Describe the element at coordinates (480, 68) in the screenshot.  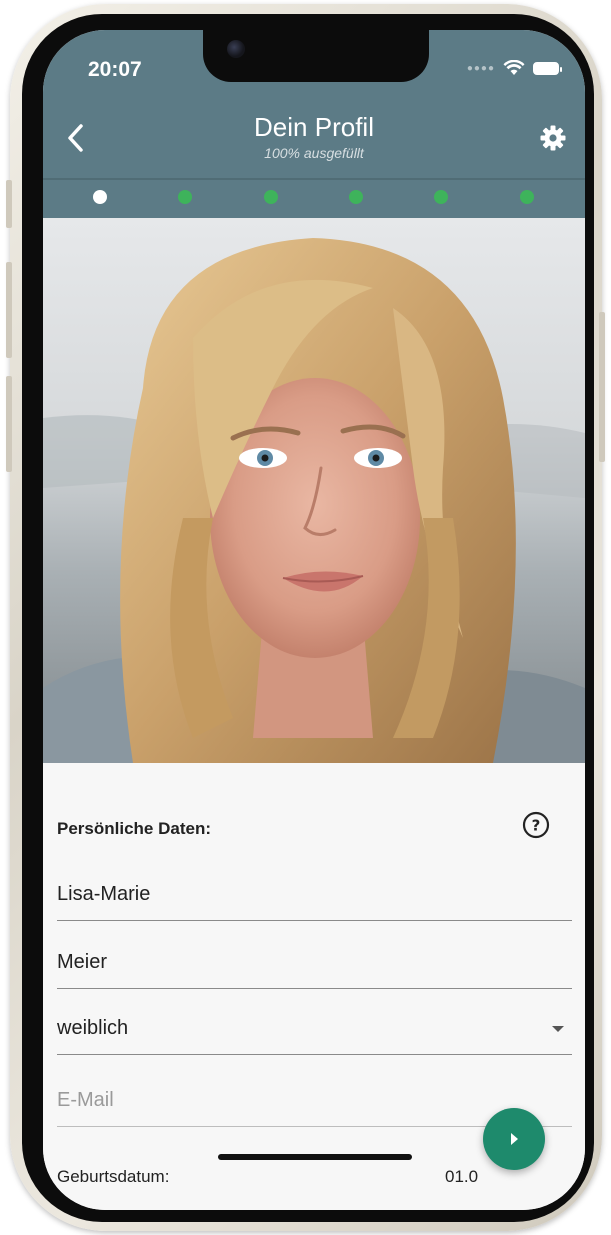
I see `signal-icon: ●●●●` at that location.